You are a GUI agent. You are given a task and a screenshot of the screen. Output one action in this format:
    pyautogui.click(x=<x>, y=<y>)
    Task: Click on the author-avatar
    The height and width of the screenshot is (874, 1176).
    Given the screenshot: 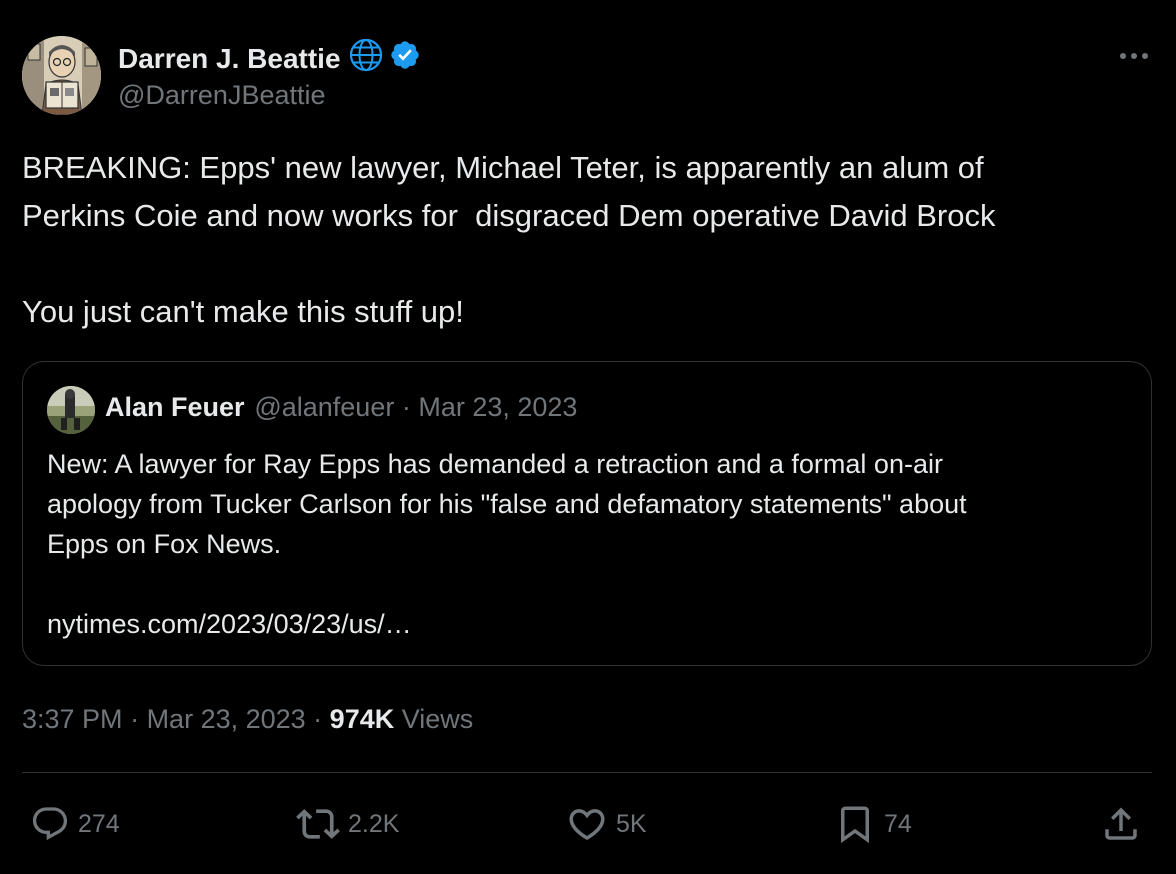 What is the action you would take?
    pyautogui.click(x=61, y=75)
    